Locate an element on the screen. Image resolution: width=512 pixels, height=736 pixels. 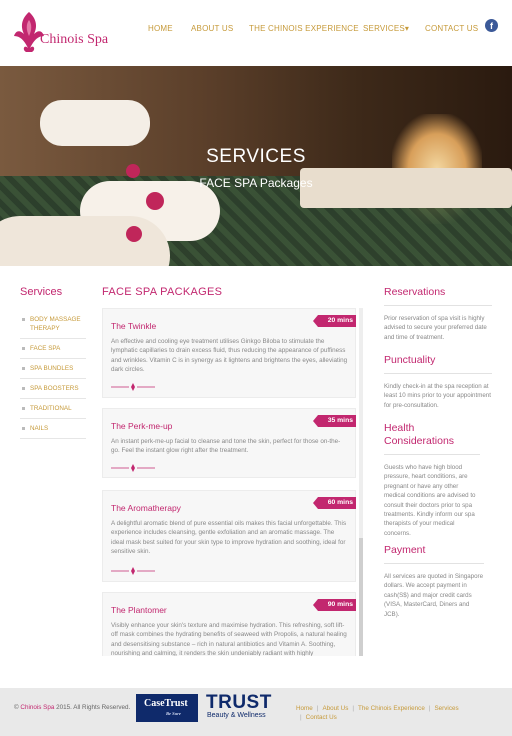
nav-services-label: SERVICES is located at coordinates (384, 28).